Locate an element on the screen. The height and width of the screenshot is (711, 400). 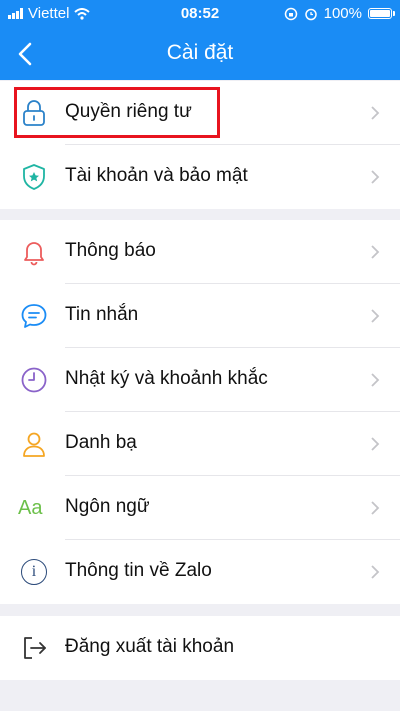
settings-item-label: Tin nhắn is located at coordinates (102, 314).